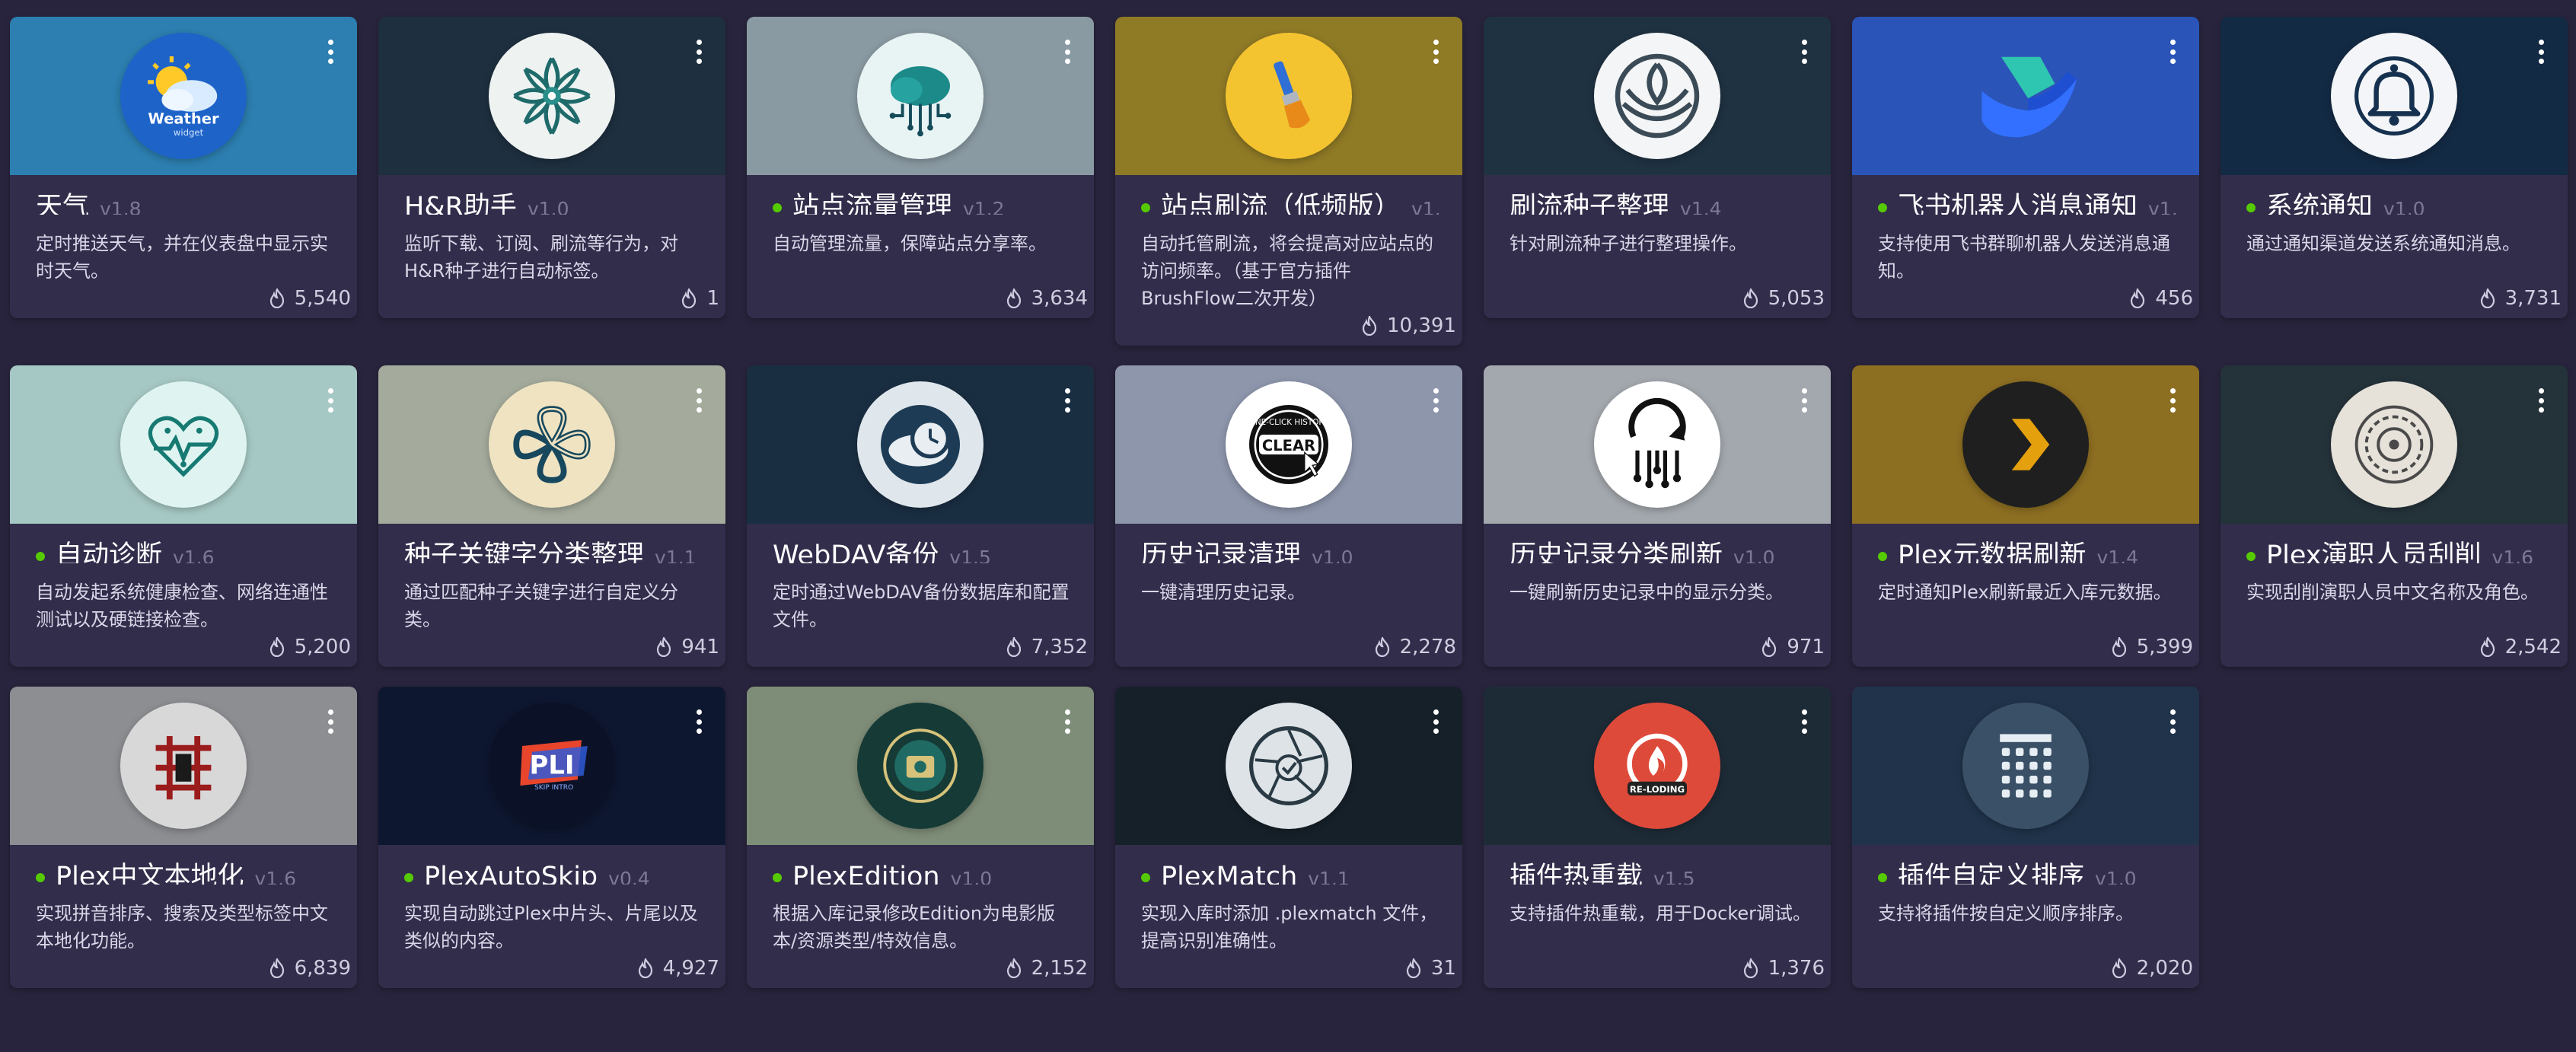  Describe the element at coordinates (1657, 650) in the screenshot. I see `plugin-footer: 971` at that location.